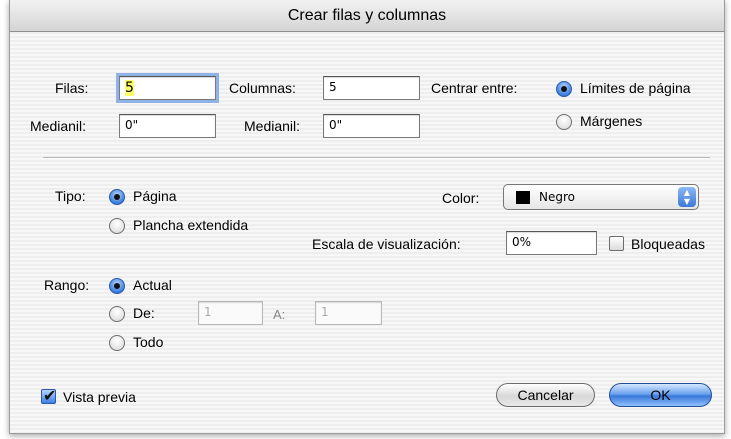 This screenshot has height=439, width=731. Describe the element at coordinates (117, 286) in the screenshot. I see `radio-range-current` at that location.